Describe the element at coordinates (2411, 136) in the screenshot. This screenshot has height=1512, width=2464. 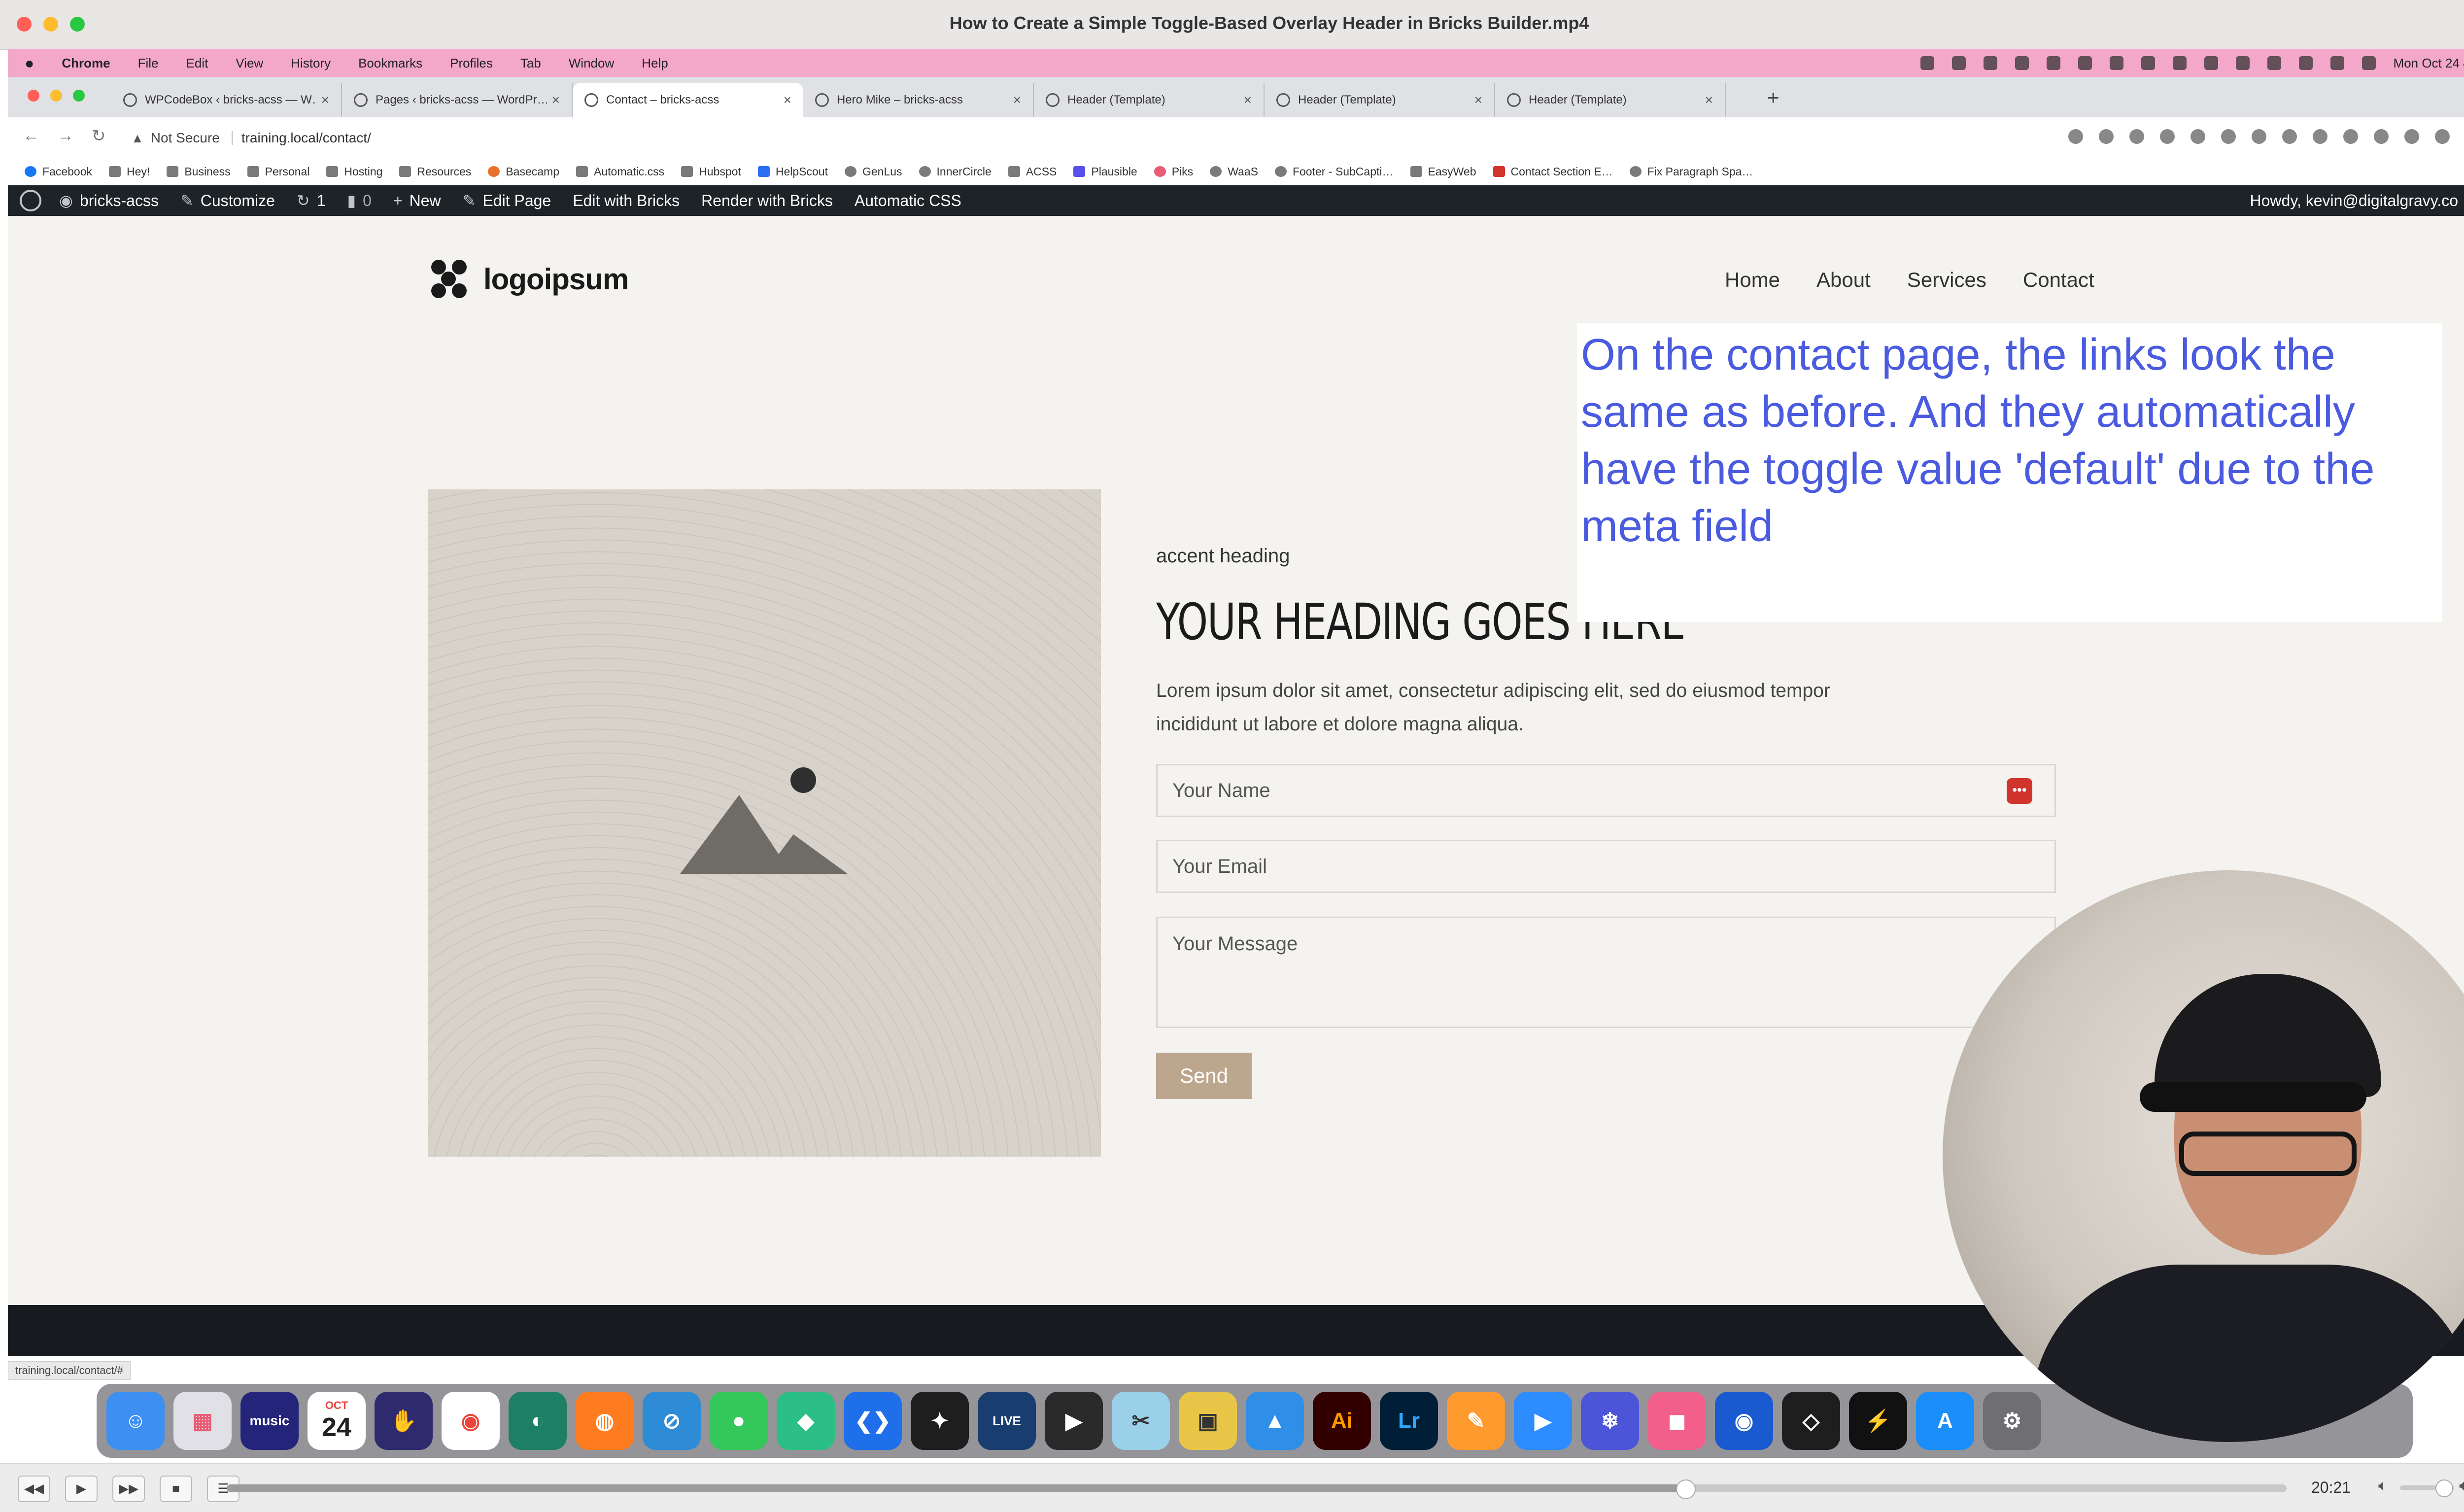
I see `puzzle-icon` at that location.